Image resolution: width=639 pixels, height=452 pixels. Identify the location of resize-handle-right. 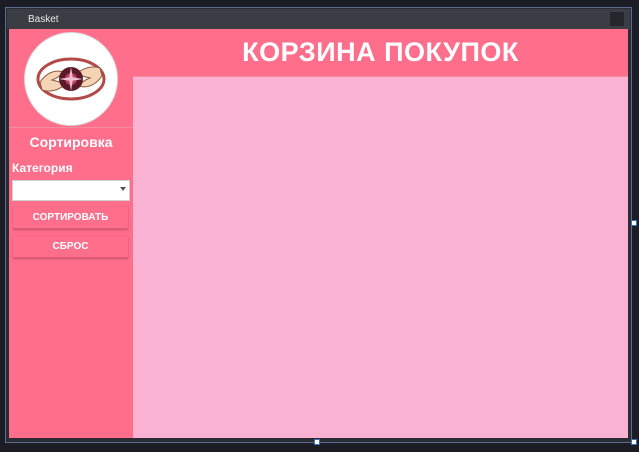
(634, 223).